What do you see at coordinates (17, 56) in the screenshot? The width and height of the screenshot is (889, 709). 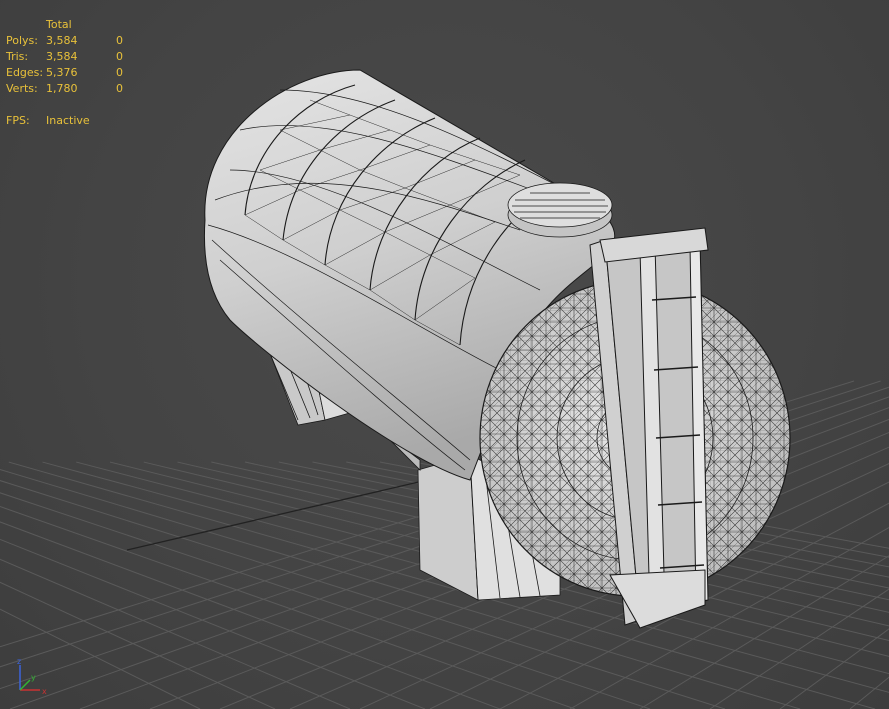 I see `stats-label: Tris:` at bounding box center [17, 56].